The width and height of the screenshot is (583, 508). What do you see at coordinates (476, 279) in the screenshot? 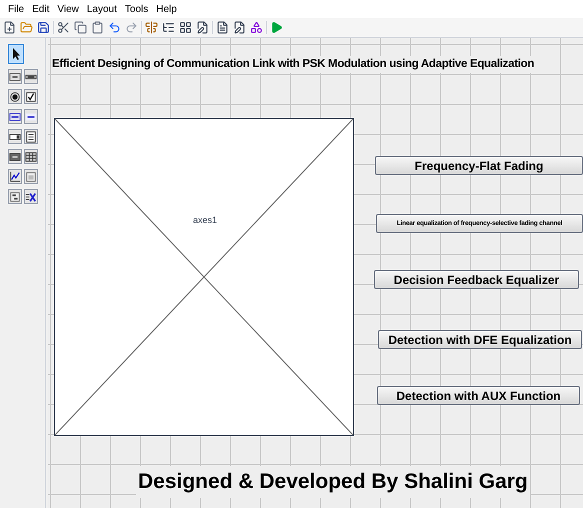
I see `push-button: Decision Feedback Equalizer` at bounding box center [476, 279].